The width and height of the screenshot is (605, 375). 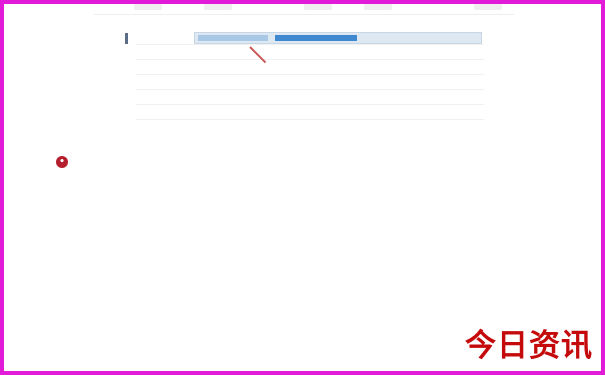 What do you see at coordinates (310, 119) in the screenshot?
I see `row-divider` at bounding box center [310, 119].